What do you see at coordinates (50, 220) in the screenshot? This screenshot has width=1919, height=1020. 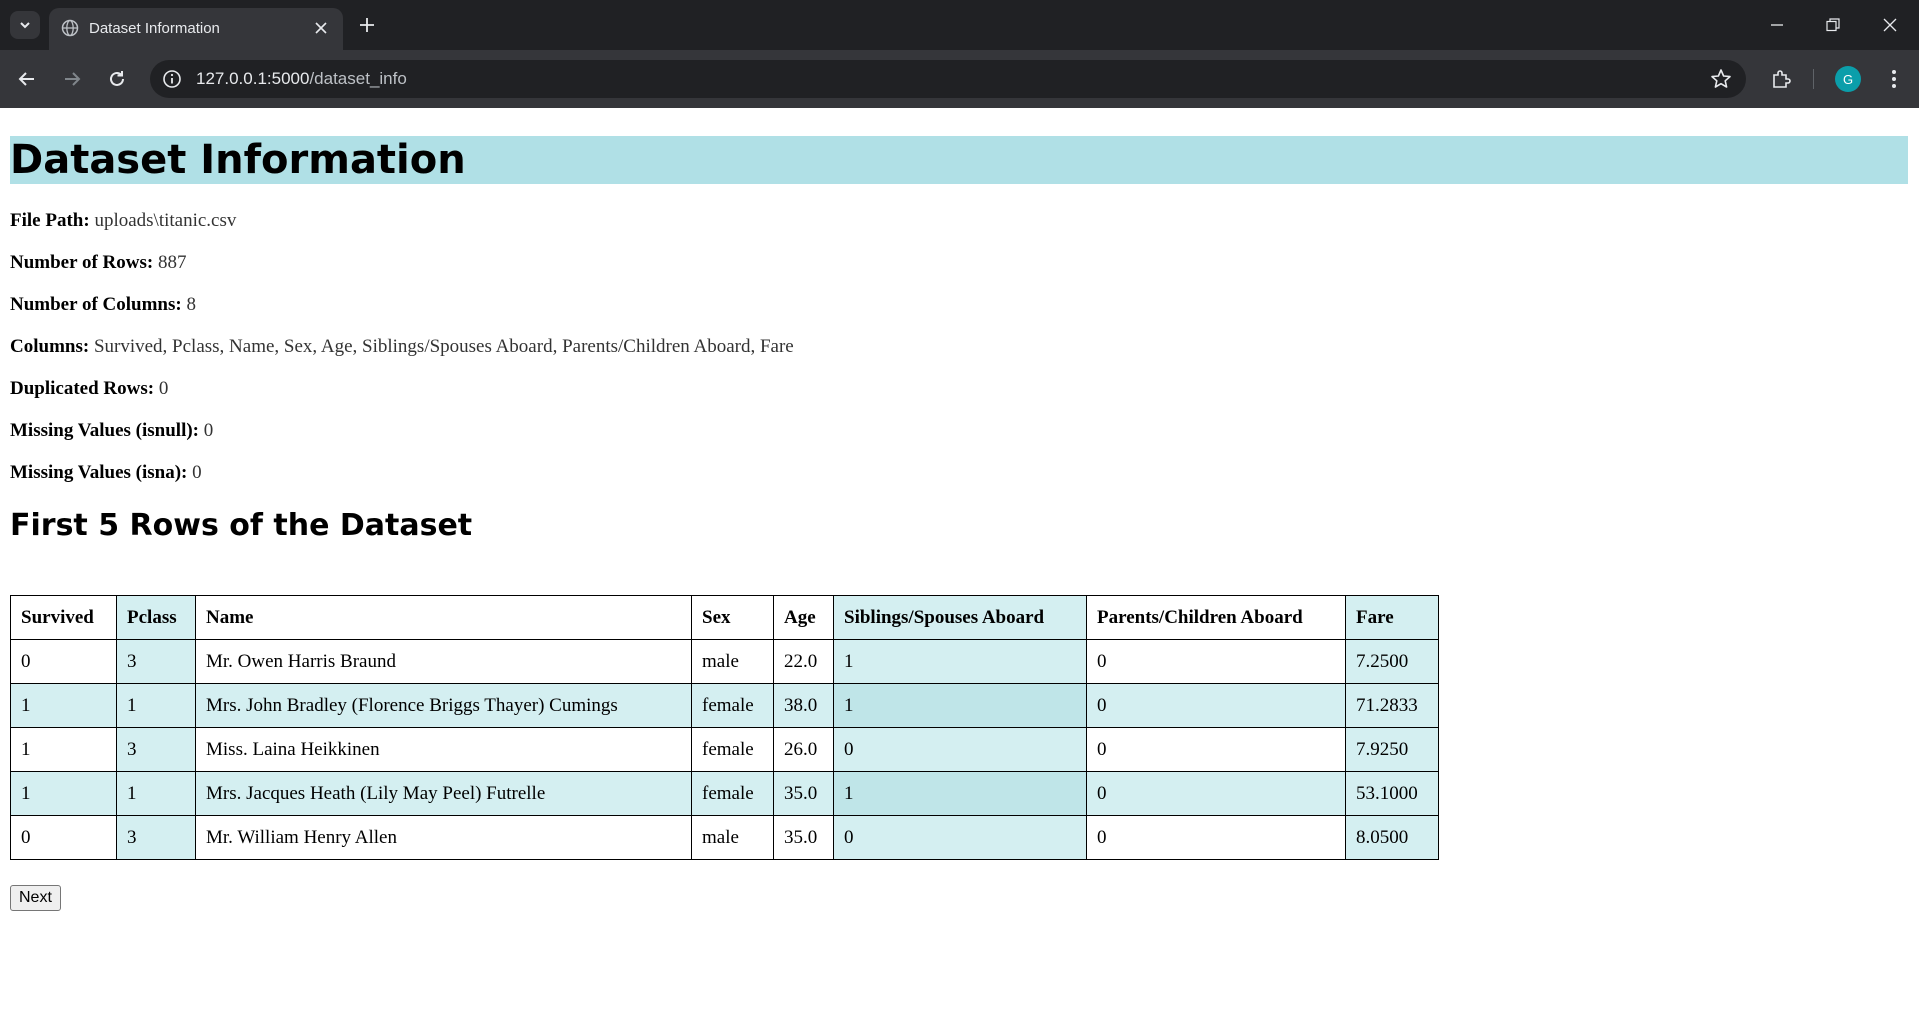 I see `info-label: File Path:` at bounding box center [50, 220].